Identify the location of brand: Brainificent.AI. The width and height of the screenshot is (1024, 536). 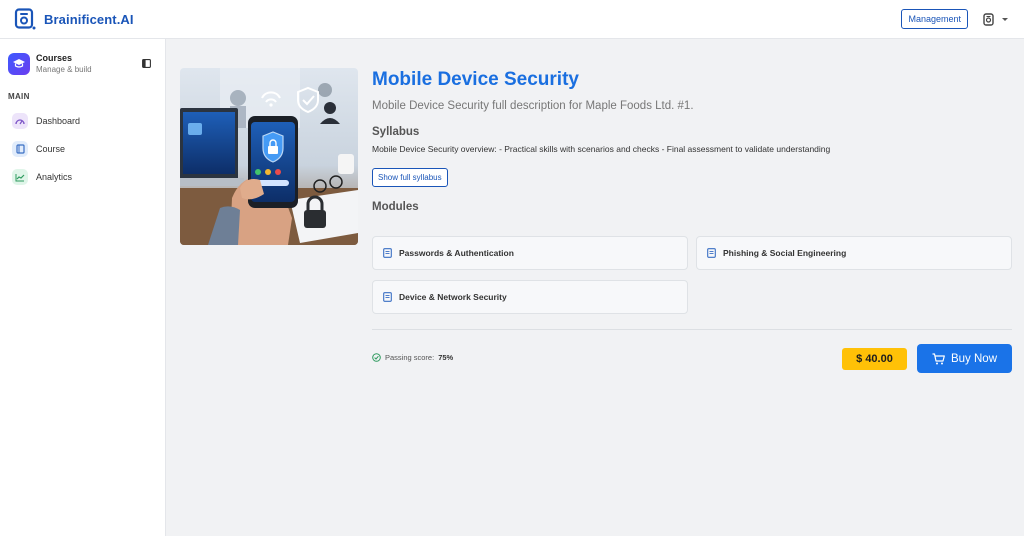
(74, 19).